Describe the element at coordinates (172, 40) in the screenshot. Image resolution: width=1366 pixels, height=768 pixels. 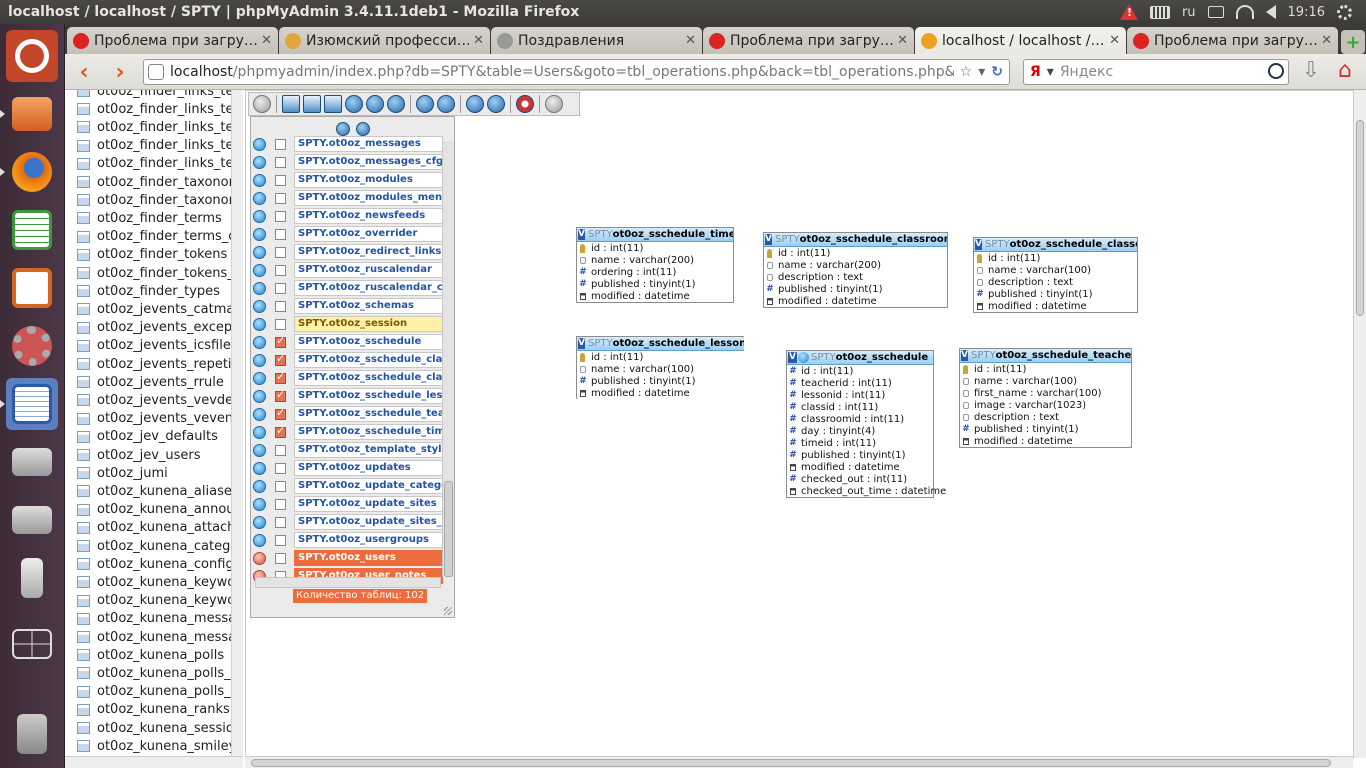
I see `browser-tab: Проблема при загру… ✕` at that location.